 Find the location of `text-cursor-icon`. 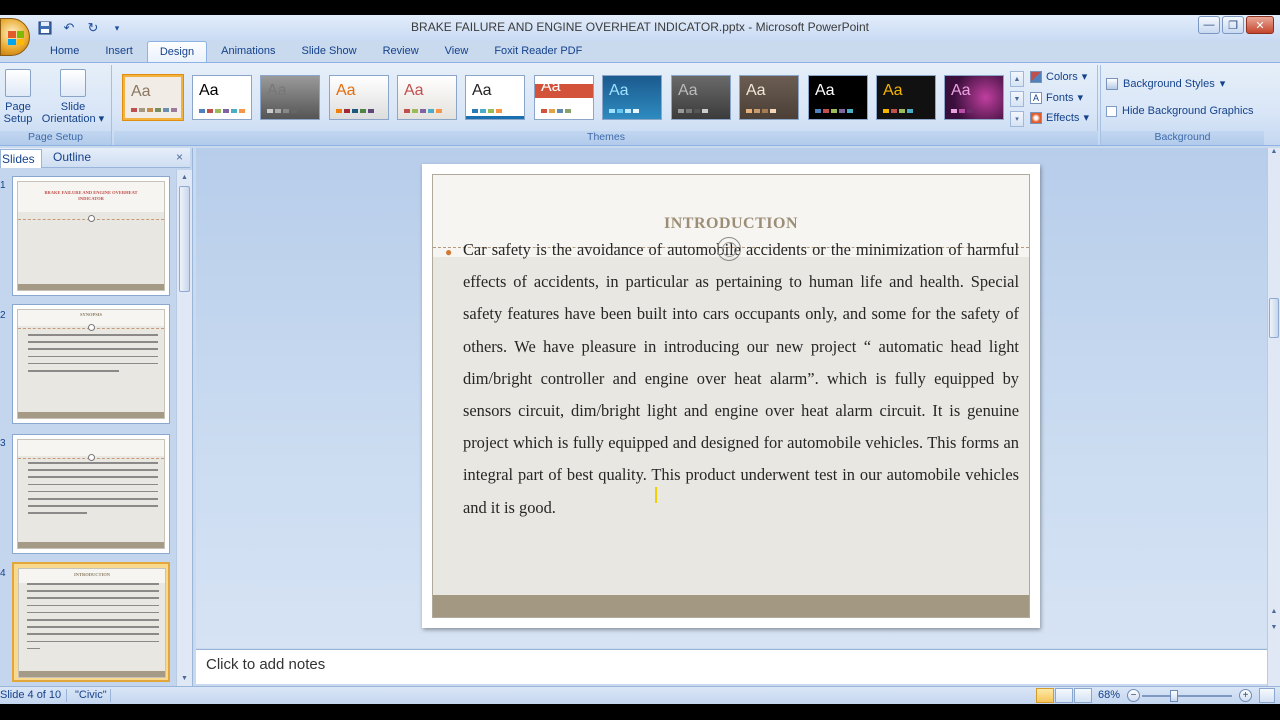

text-cursor-icon is located at coordinates (658, 495).